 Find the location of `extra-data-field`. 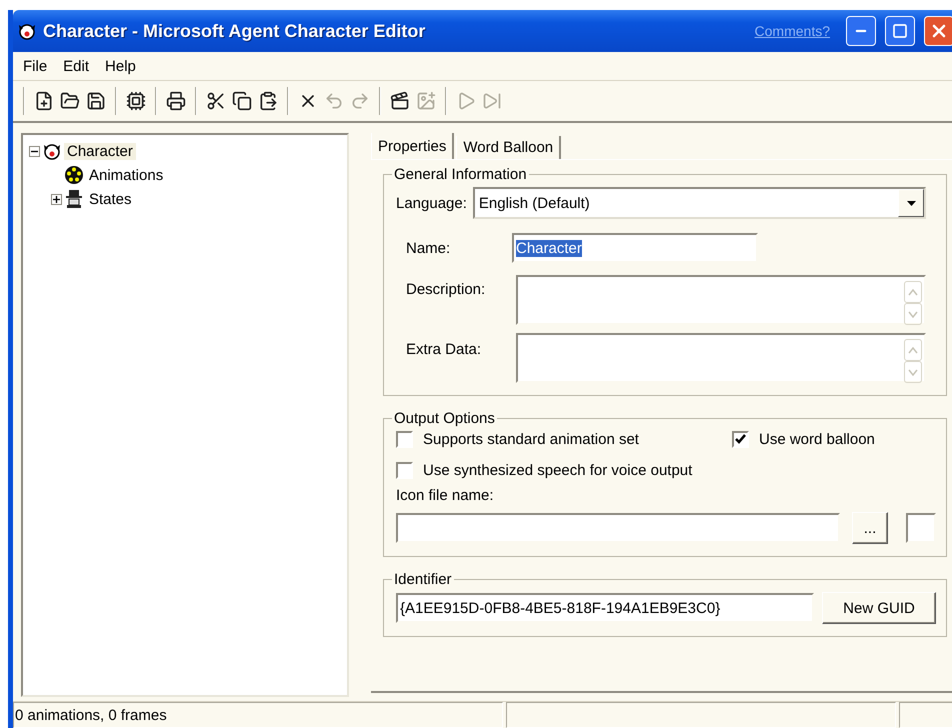

extra-data-field is located at coordinates (721, 358).